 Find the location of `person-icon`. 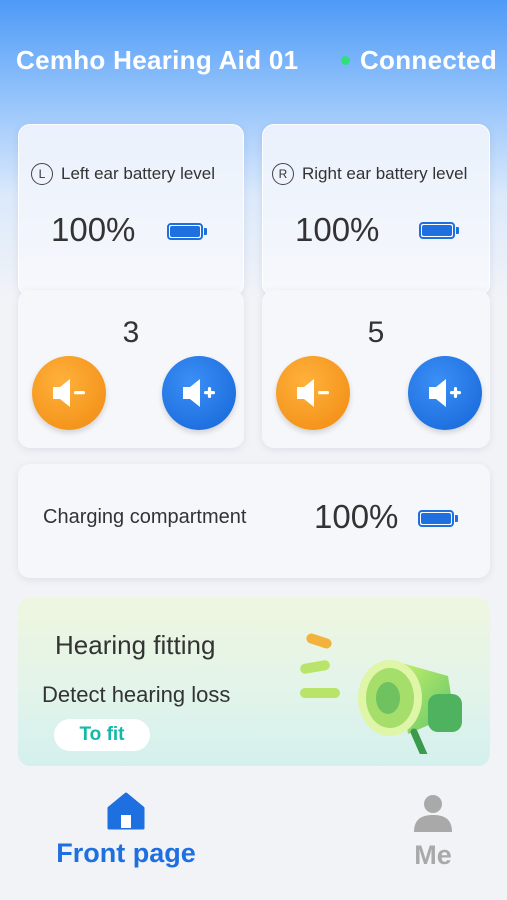

person-icon is located at coordinates (433, 813).